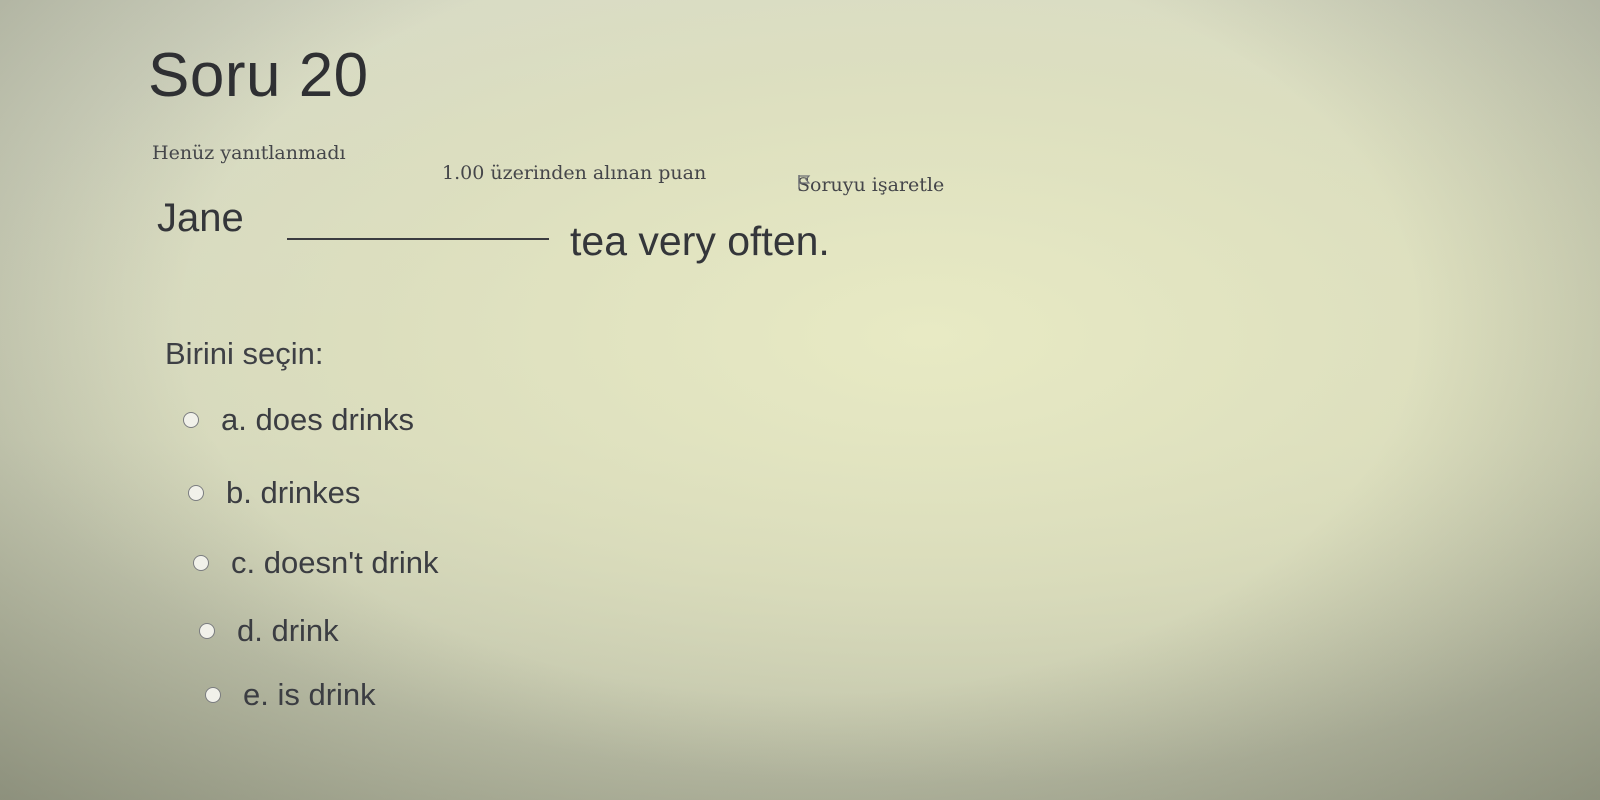  I want to click on answer-option-d: d. drink, so click(269, 631).